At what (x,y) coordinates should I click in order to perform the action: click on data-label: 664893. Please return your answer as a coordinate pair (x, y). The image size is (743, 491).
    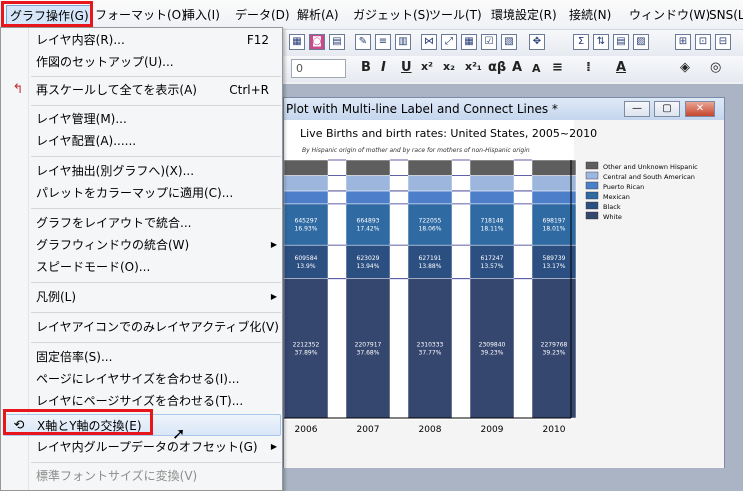
    Looking at the image, I should click on (368, 221).